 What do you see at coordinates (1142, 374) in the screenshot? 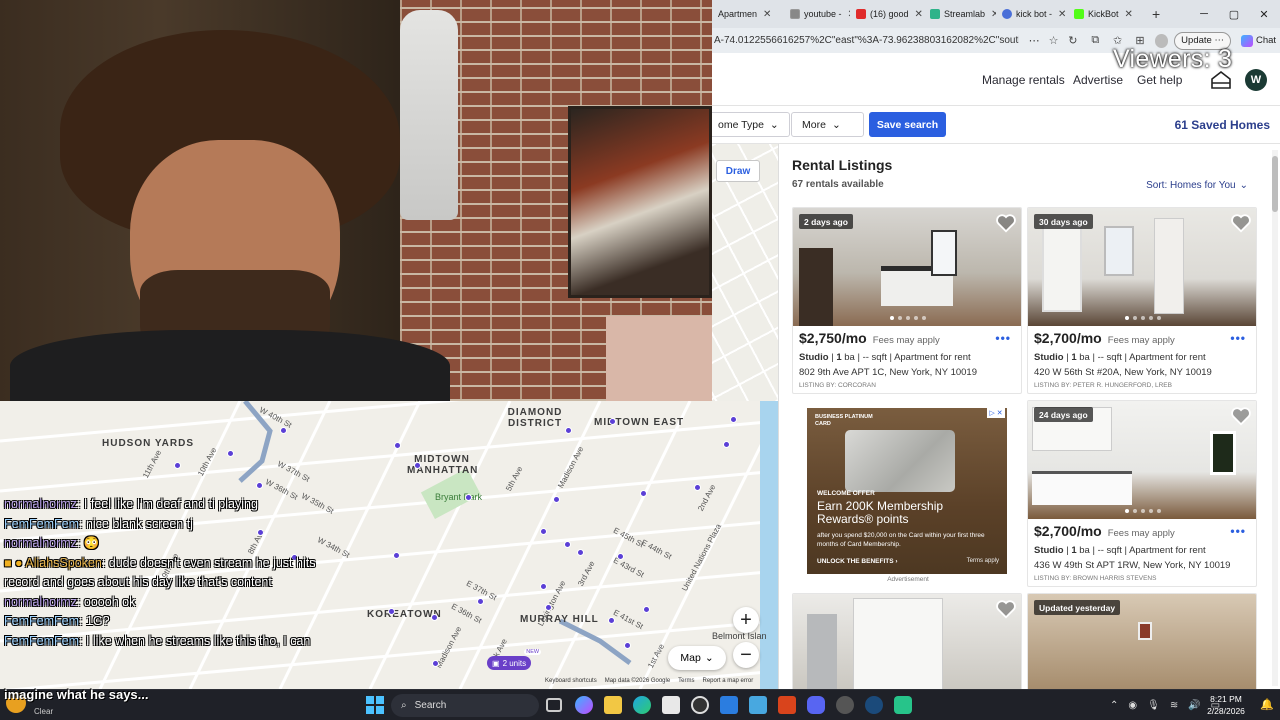
I see `listing-address: 420 W 56th St #20A, New York, NY 10019` at bounding box center [1142, 374].